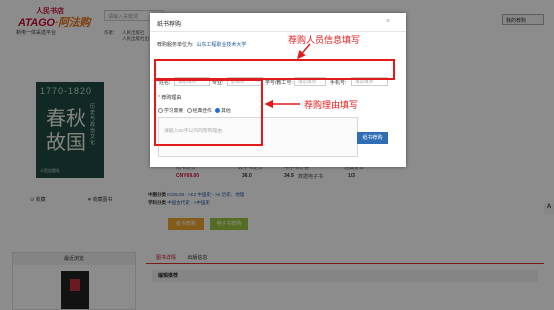 The height and width of the screenshot is (310, 554). I want to click on service-unit-label: 荐购服务单位为:, so click(175, 45).